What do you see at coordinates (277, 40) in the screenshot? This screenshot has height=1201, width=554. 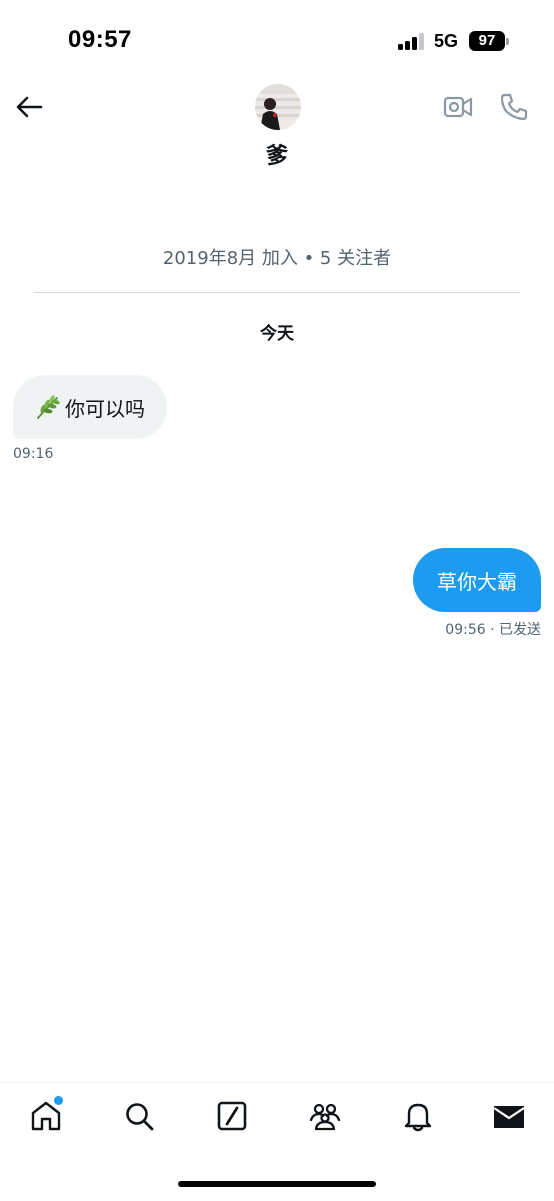 I see `status-bar: 09:57 5G 97` at bounding box center [277, 40].